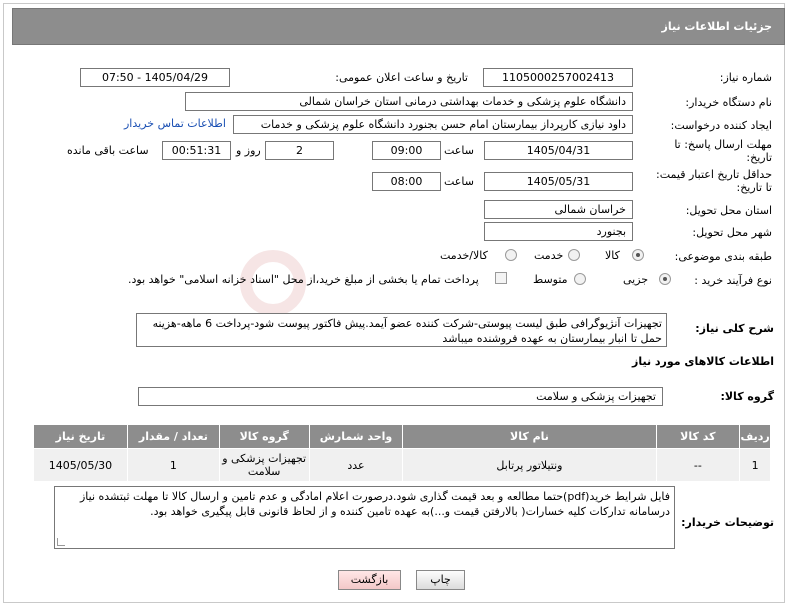 The image size is (788, 606). Describe the element at coordinates (558, 231) in the screenshot. I see `city-field: بجنورد` at that location.